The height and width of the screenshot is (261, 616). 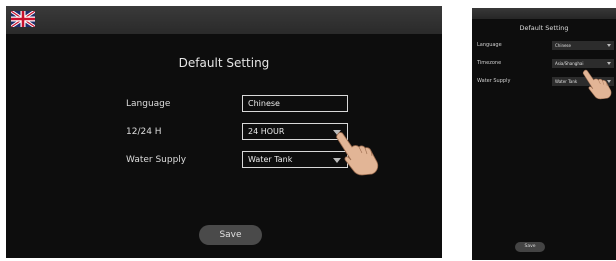 I want to click on uk-flag-icon, so click(x=23, y=19).